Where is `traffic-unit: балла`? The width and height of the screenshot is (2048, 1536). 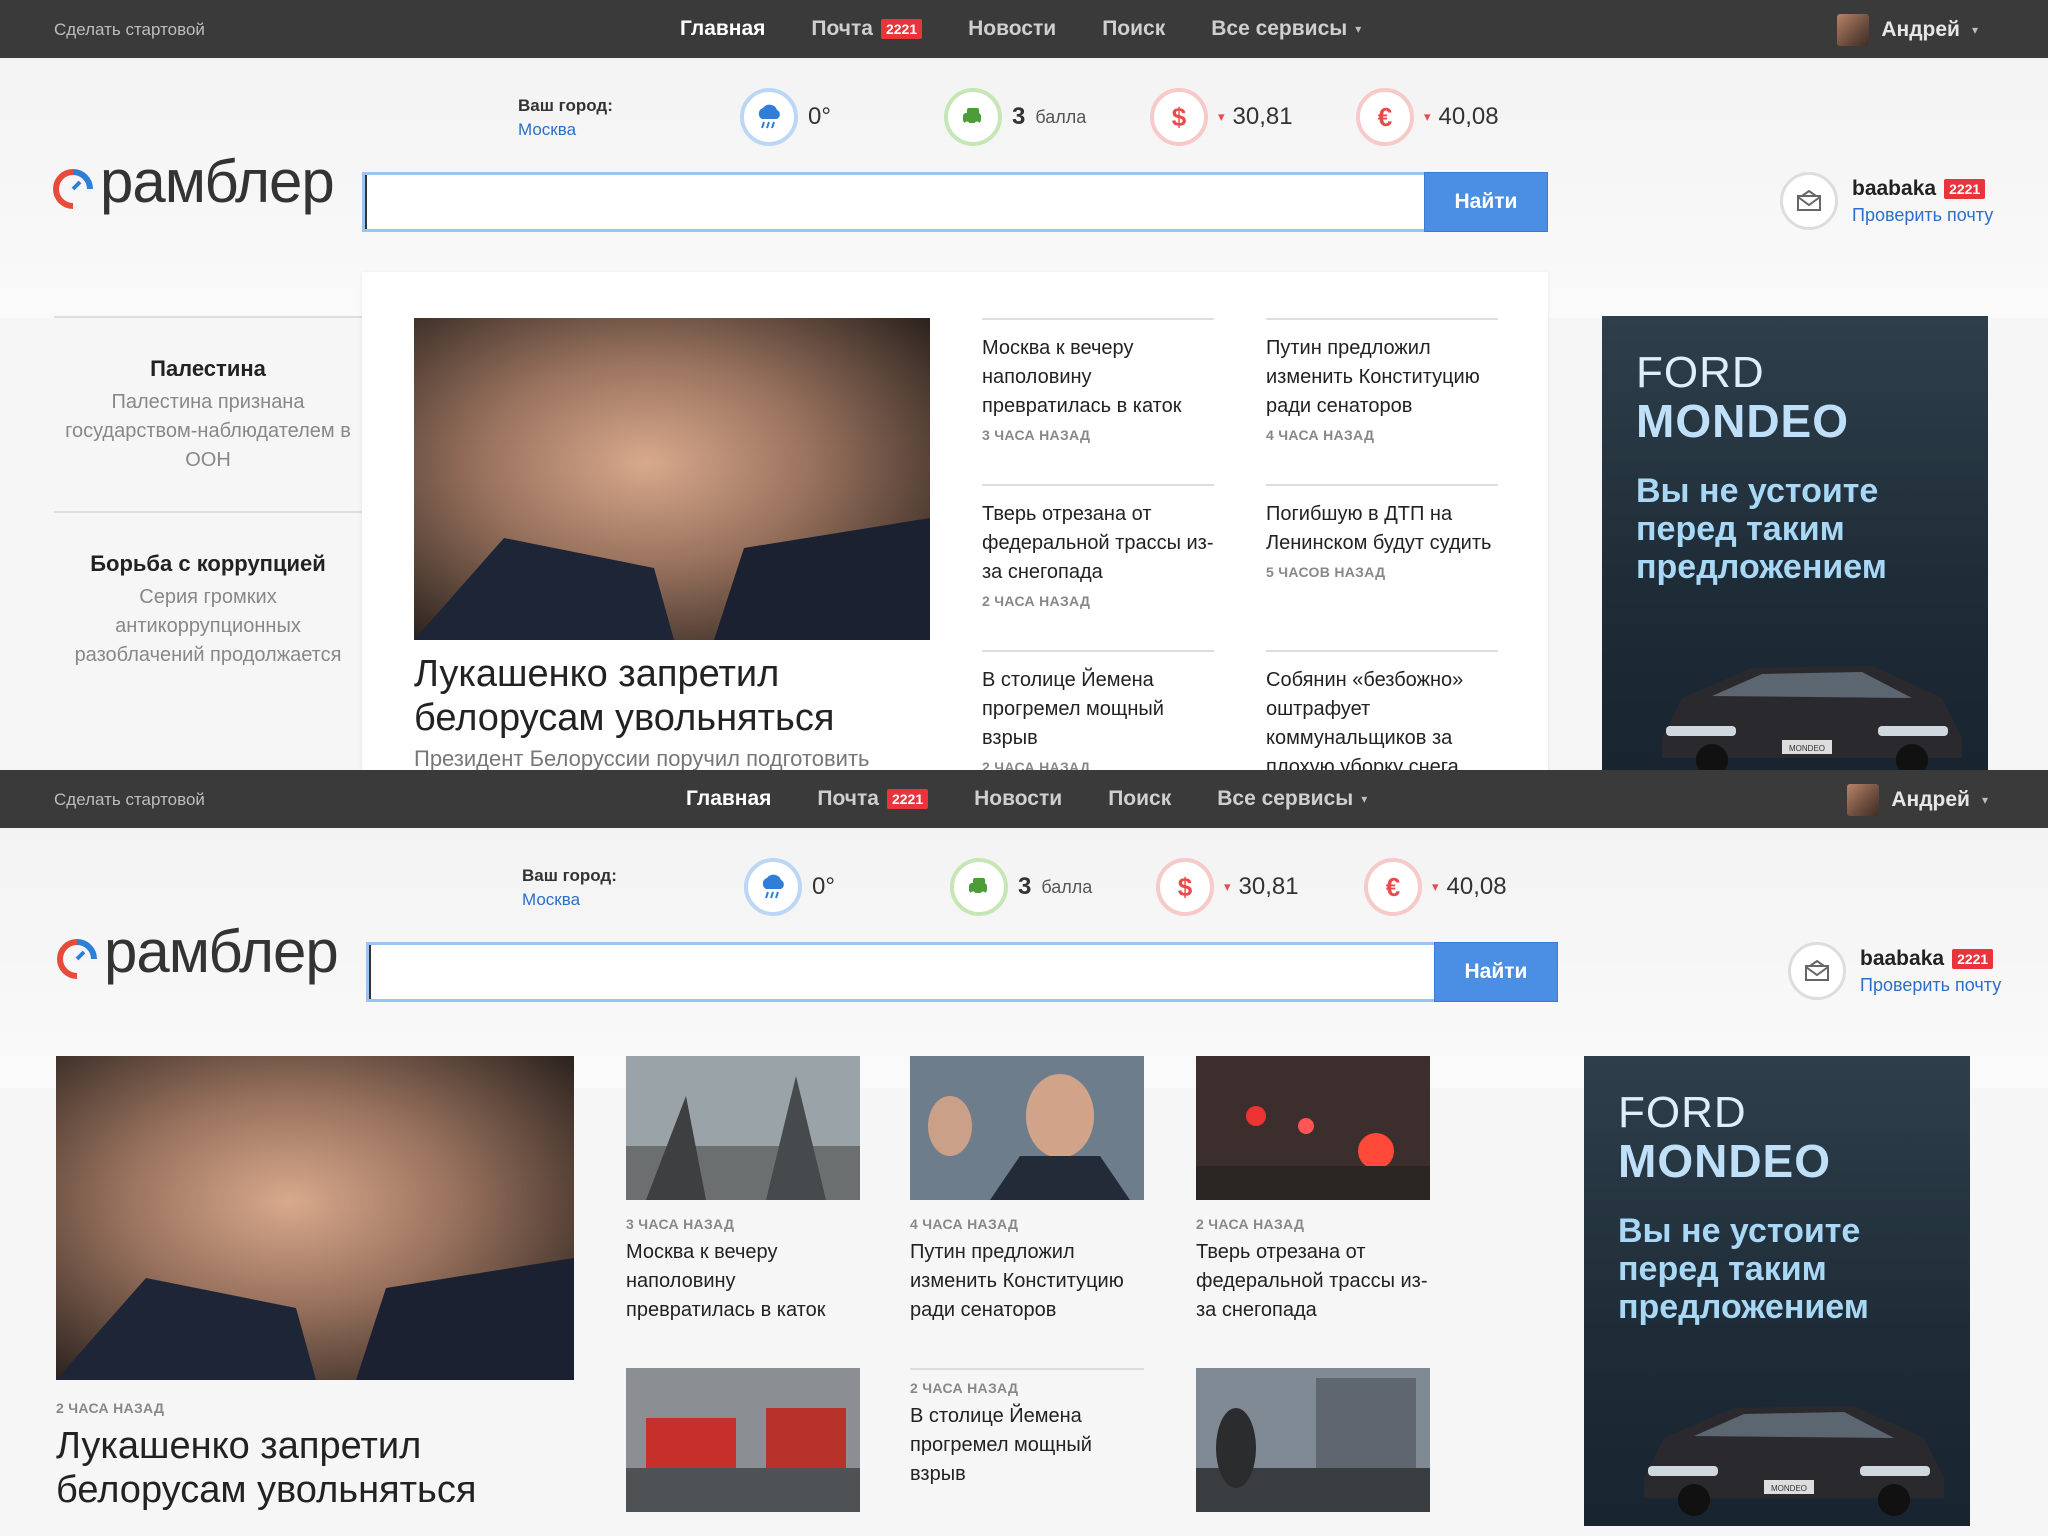 traffic-unit: балла is located at coordinates (1067, 886).